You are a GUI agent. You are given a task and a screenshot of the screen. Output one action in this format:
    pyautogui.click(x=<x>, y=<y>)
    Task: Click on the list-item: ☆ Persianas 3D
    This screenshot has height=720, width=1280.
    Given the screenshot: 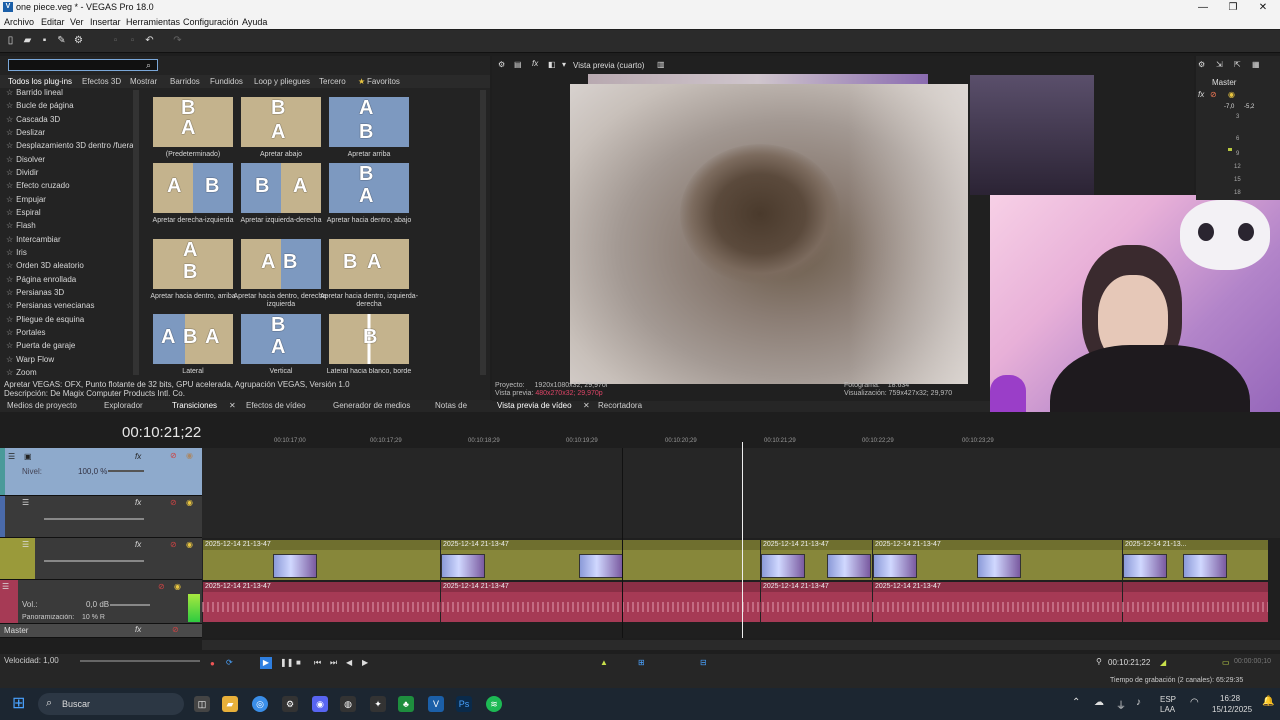 What is the action you would take?
    pyautogui.click(x=35, y=292)
    